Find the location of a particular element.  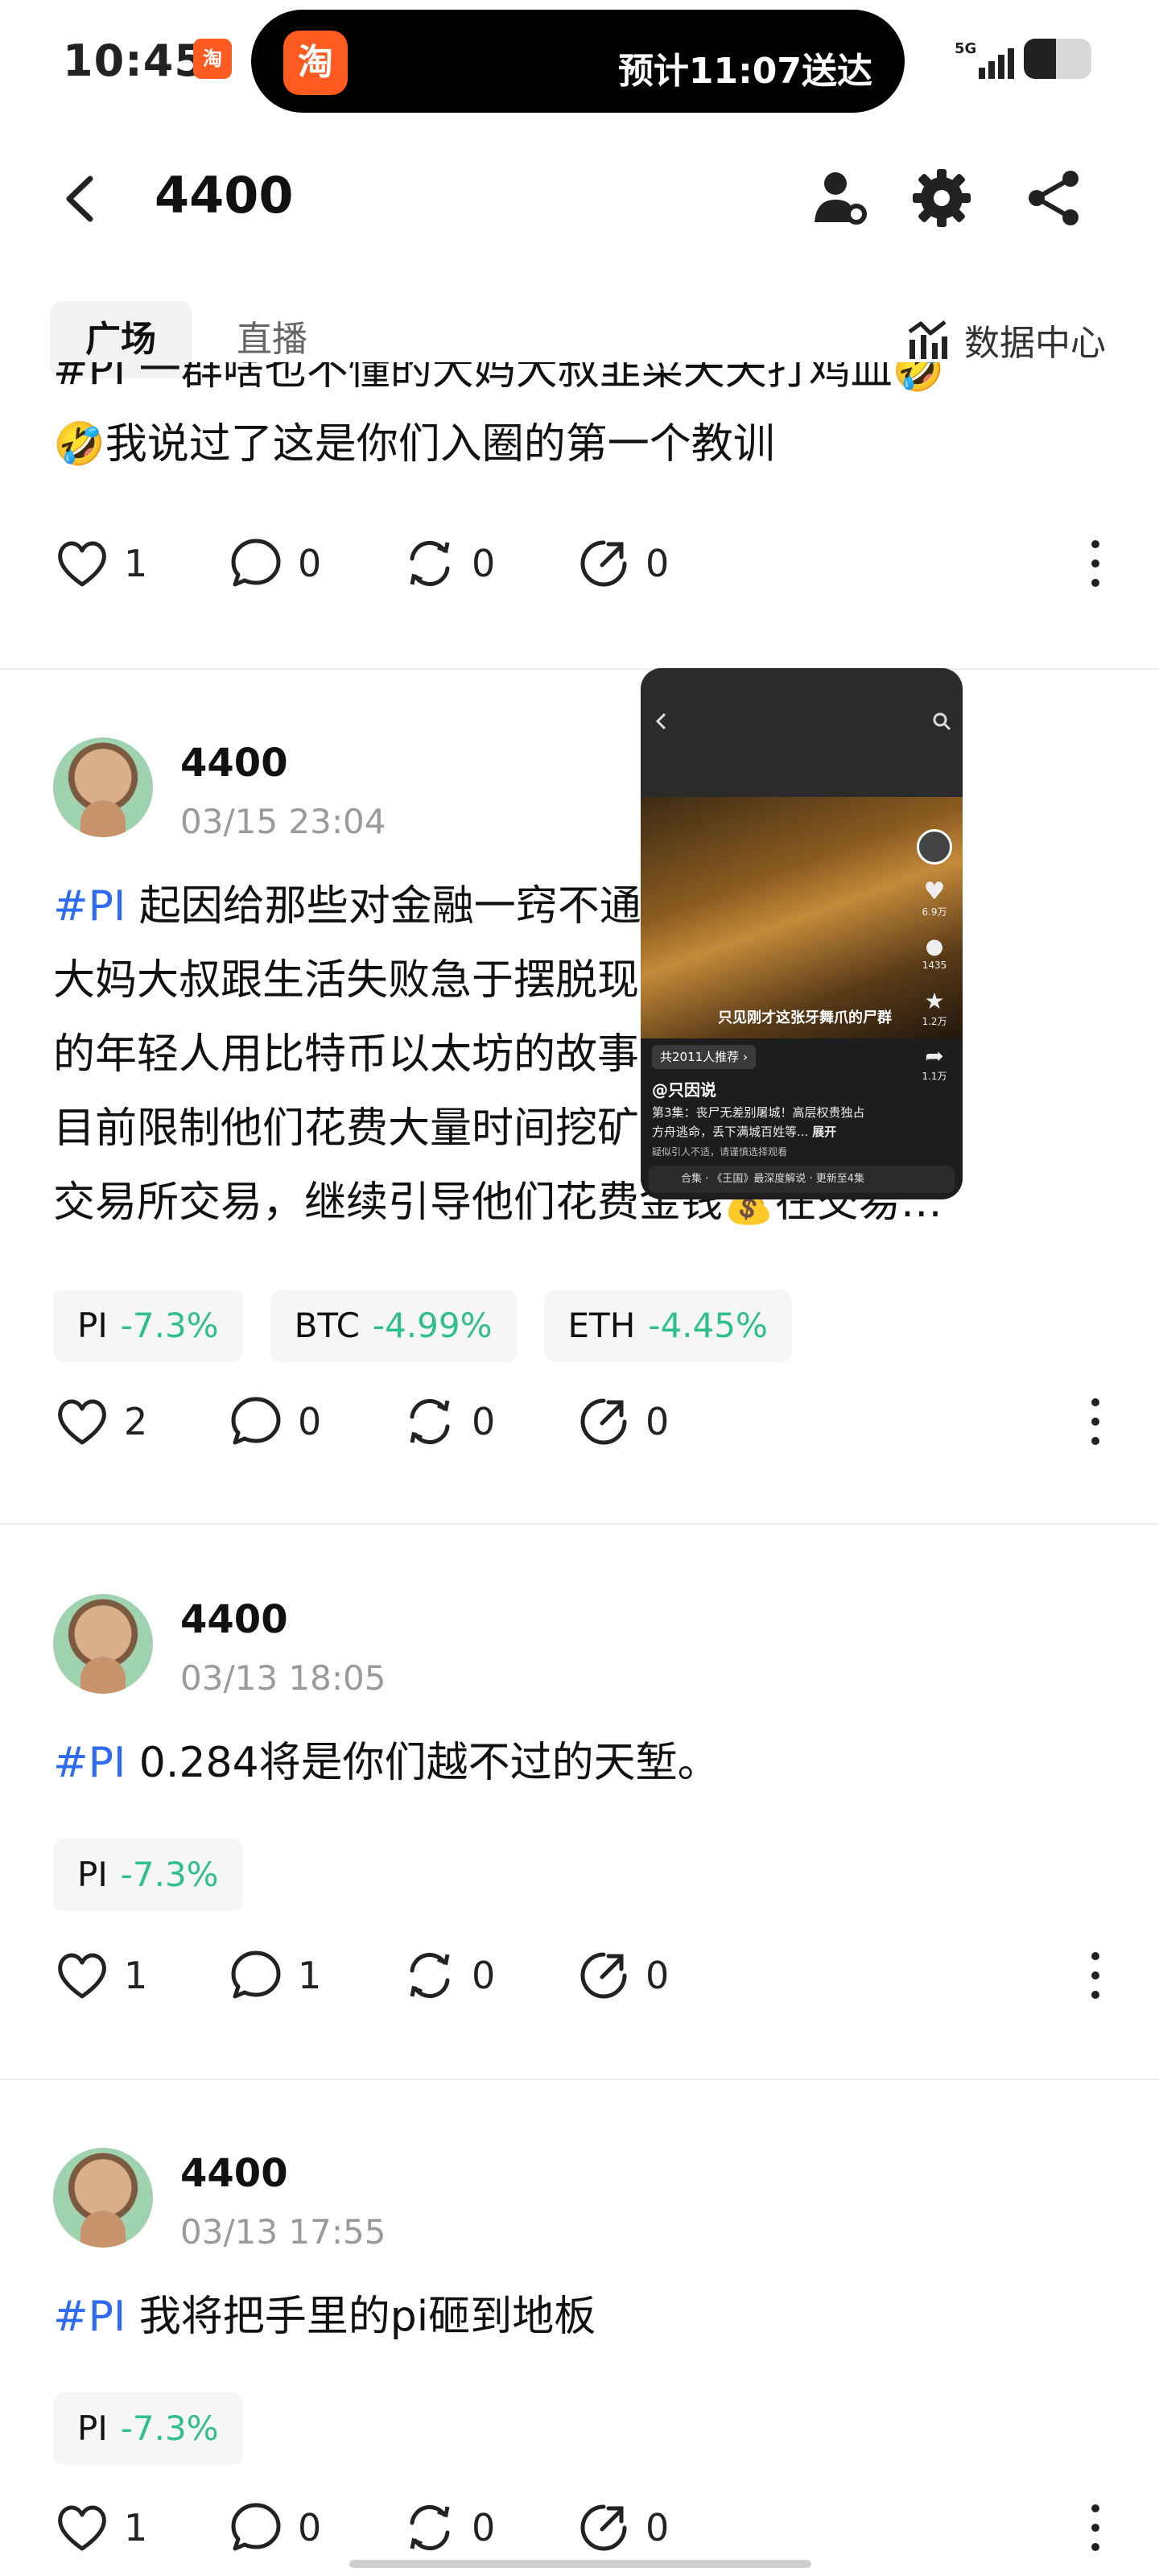

share-count: 0 is located at coordinates (657, 1421).